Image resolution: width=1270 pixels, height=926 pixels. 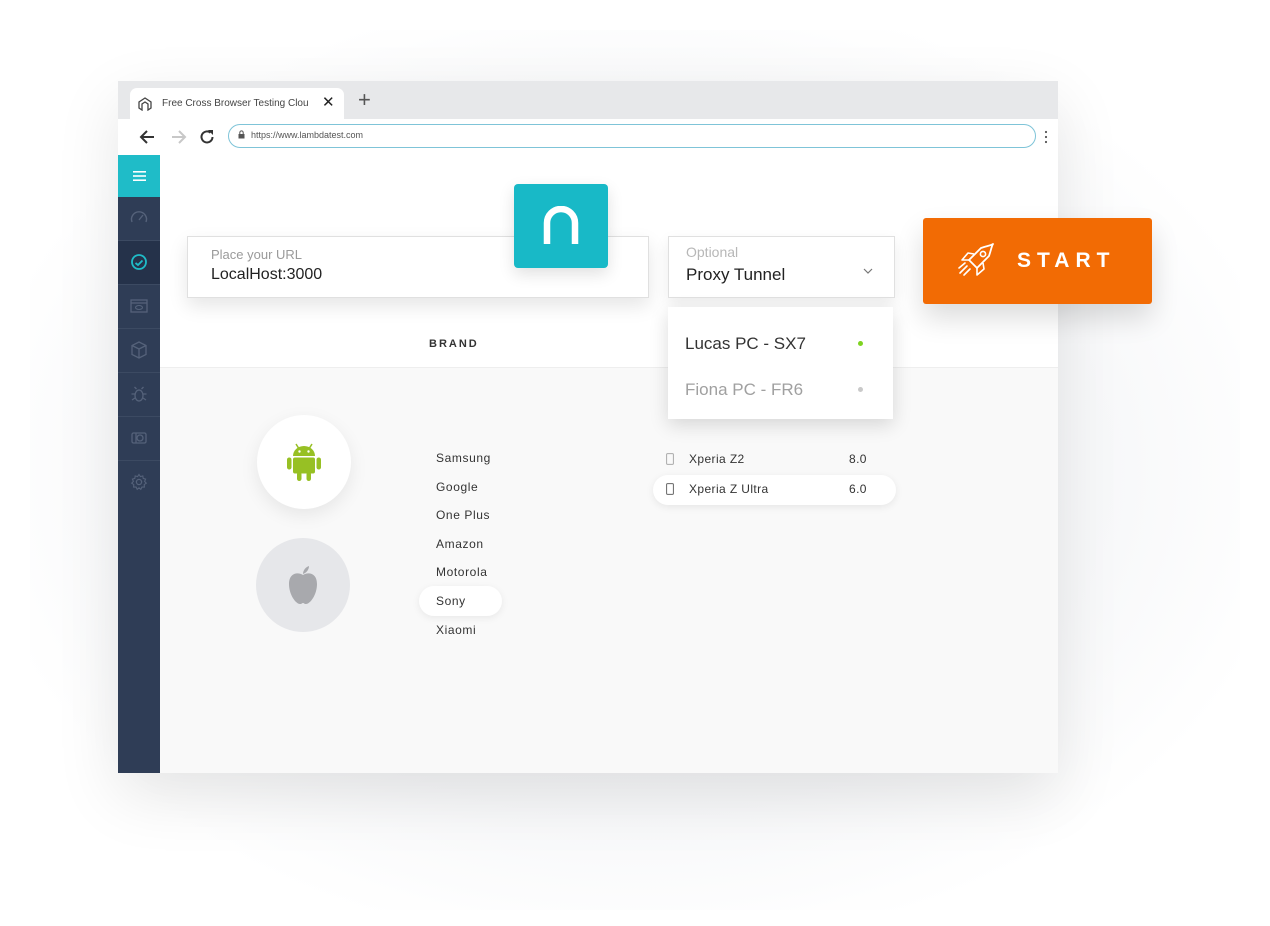 What do you see at coordinates (463, 515) in the screenshot?
I see `brand-item-oneplus: One Plus` at bounding box center [463, 515].